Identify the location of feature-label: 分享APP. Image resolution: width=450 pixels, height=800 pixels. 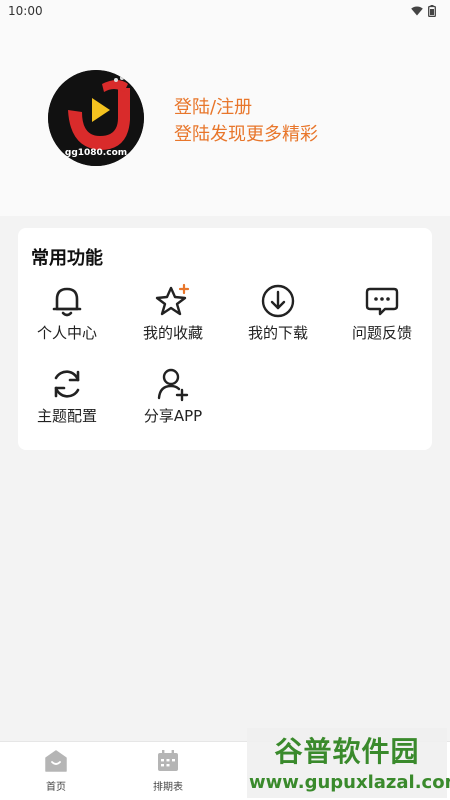
(173, 416).